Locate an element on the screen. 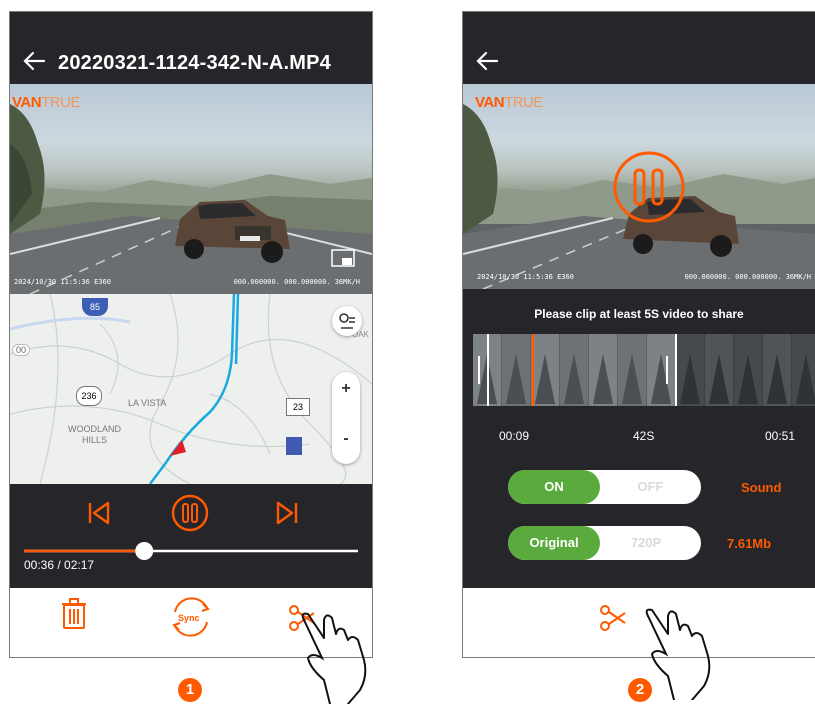 Image resolution: width=815 pixels, height=704 pixels. zoom-control: + - is located at coordinates (346, 418).